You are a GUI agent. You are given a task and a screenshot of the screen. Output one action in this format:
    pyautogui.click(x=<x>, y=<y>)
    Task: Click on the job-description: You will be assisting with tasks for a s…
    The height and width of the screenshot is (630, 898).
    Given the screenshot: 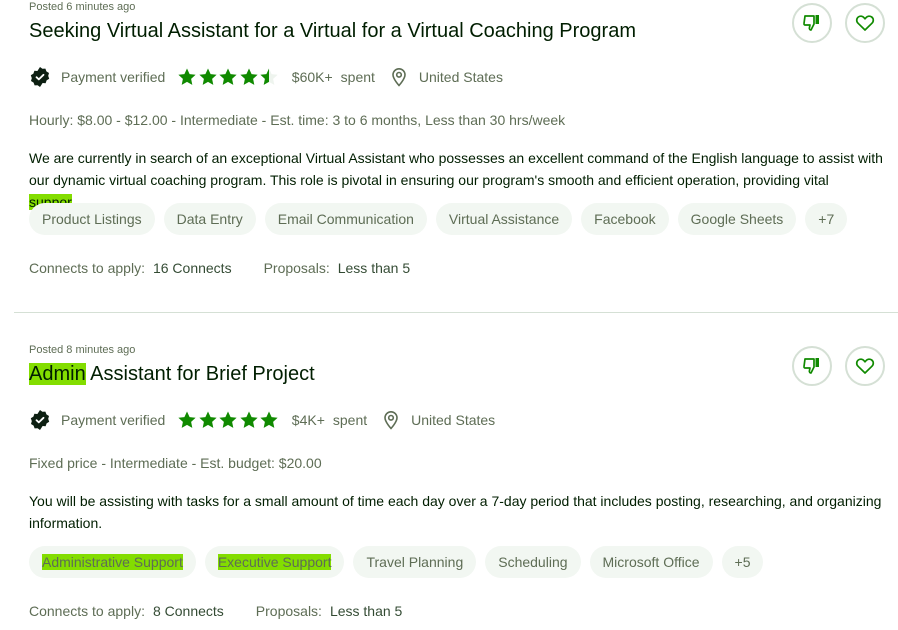 What is the action you would take?
    pyautogui.click(x=455, y=512)
    